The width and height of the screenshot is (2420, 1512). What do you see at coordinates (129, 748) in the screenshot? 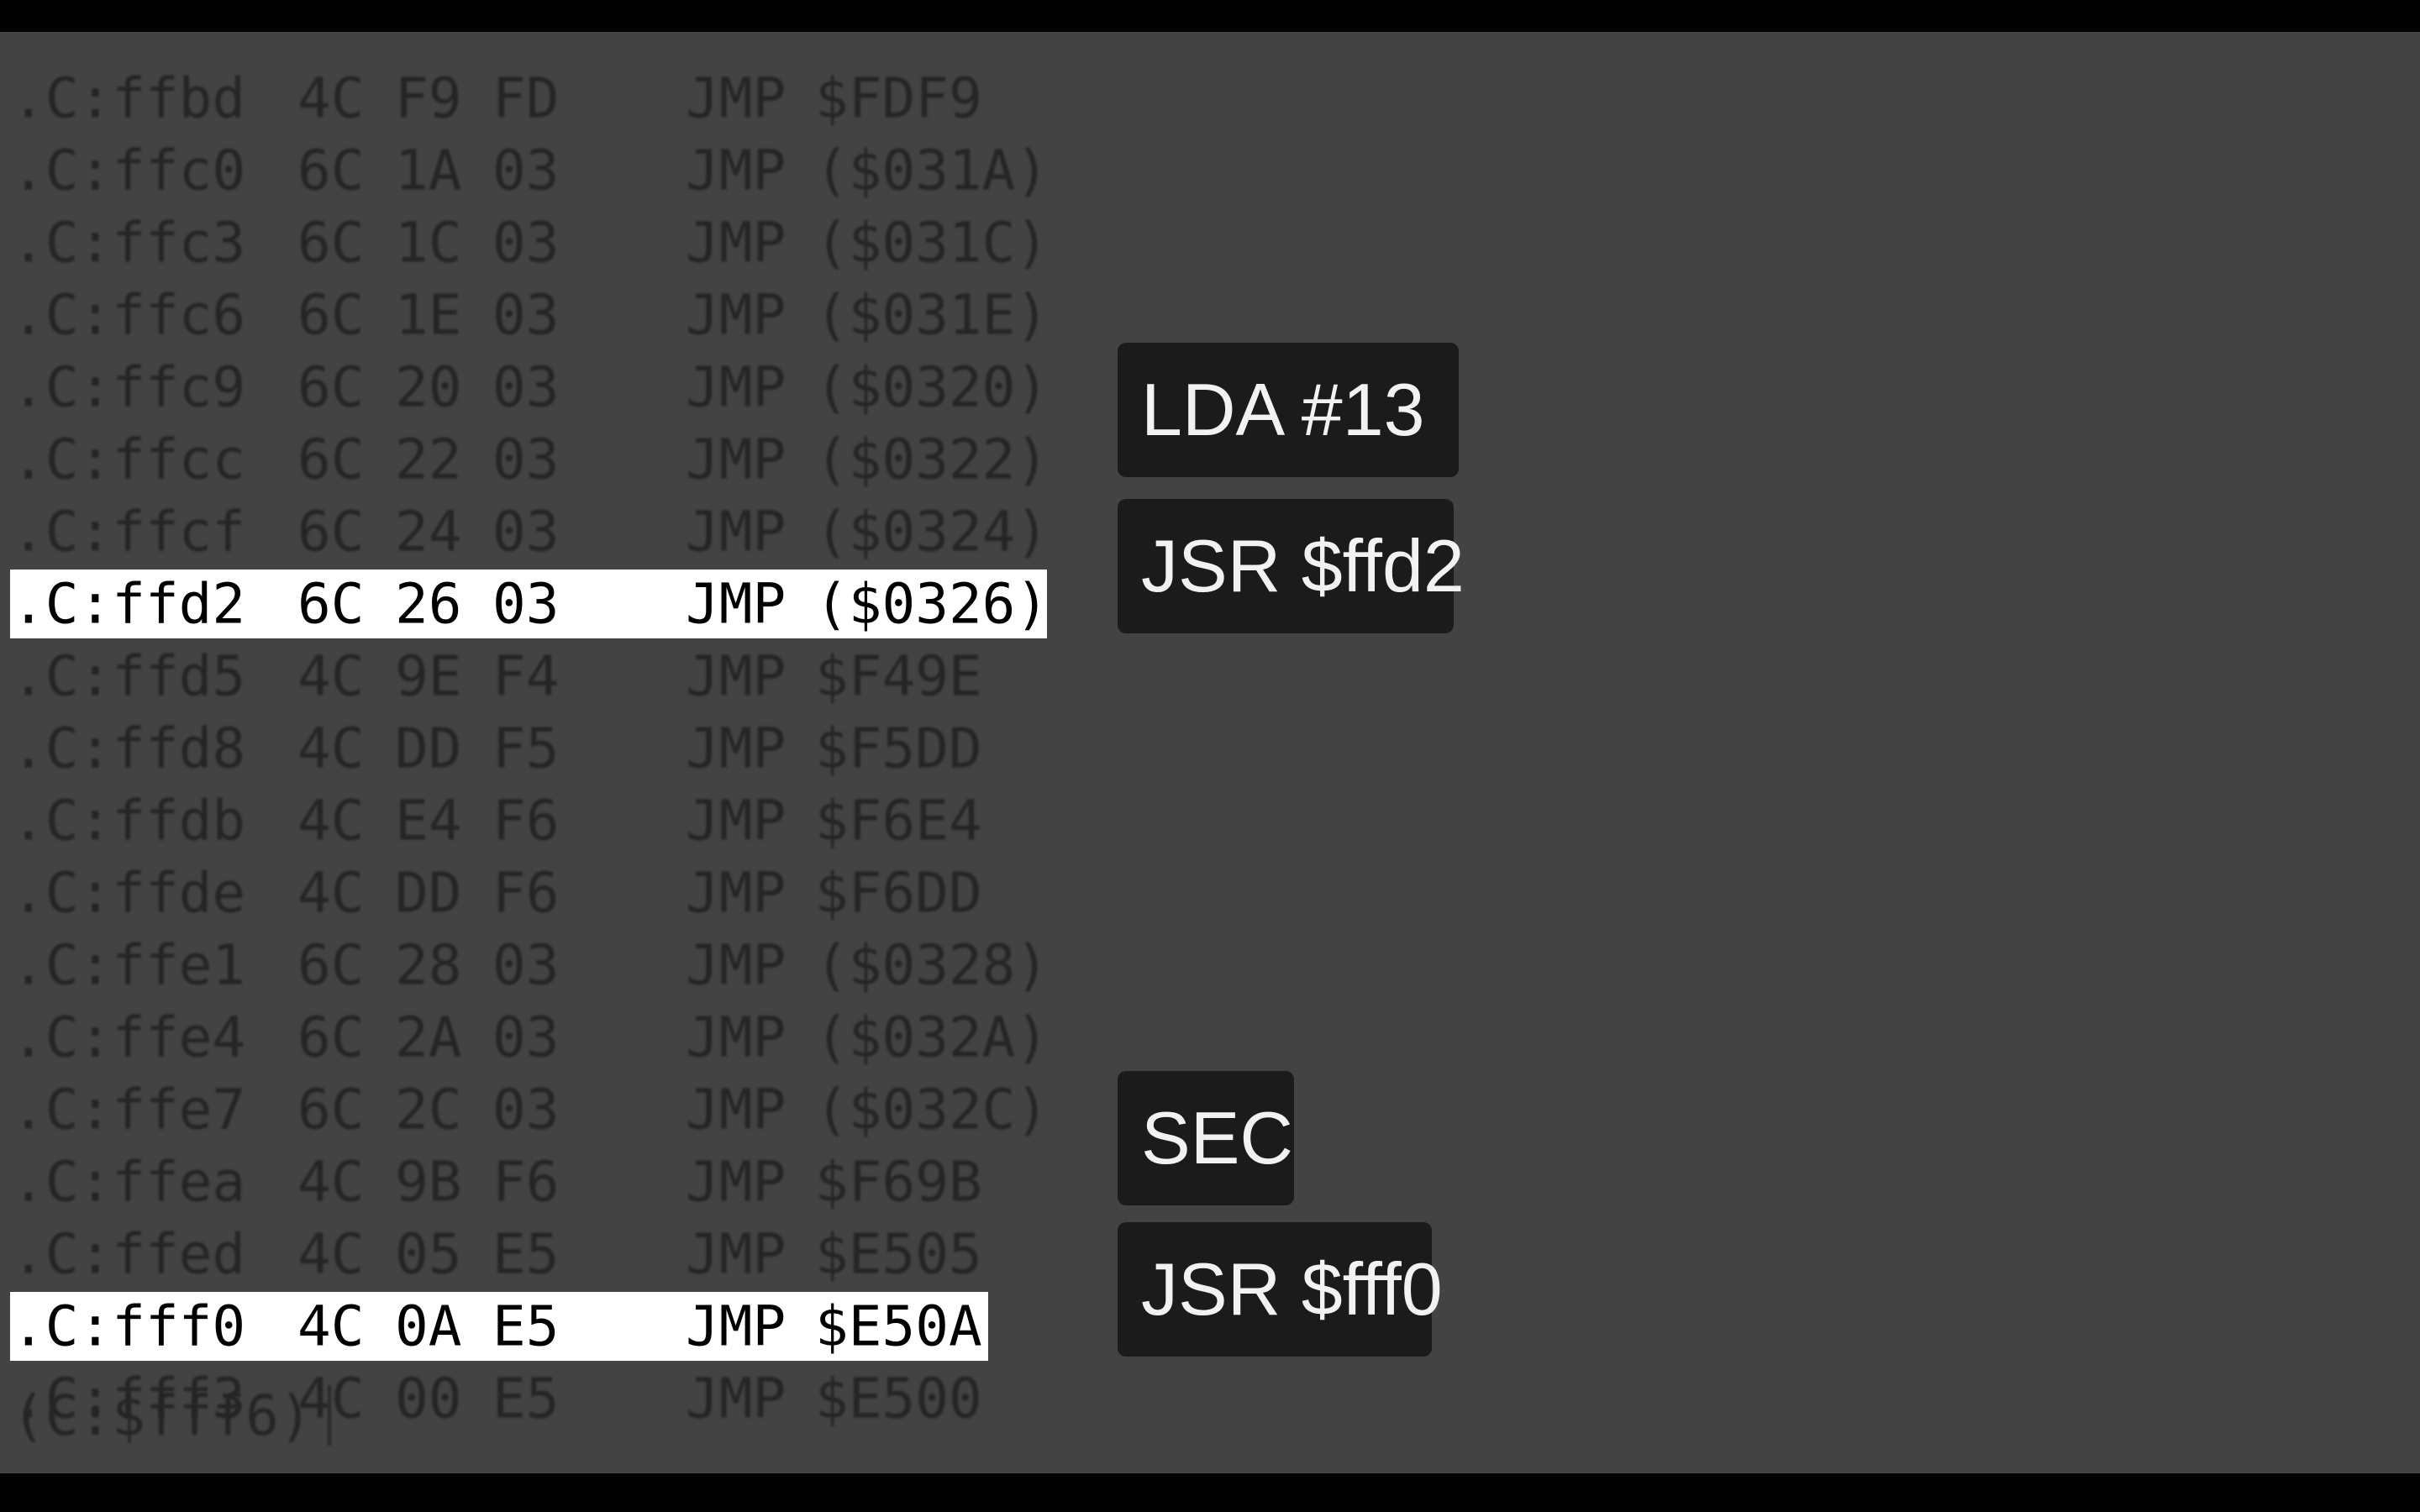
I see `address: .C:ffd8` at bounding box center [129, 748].